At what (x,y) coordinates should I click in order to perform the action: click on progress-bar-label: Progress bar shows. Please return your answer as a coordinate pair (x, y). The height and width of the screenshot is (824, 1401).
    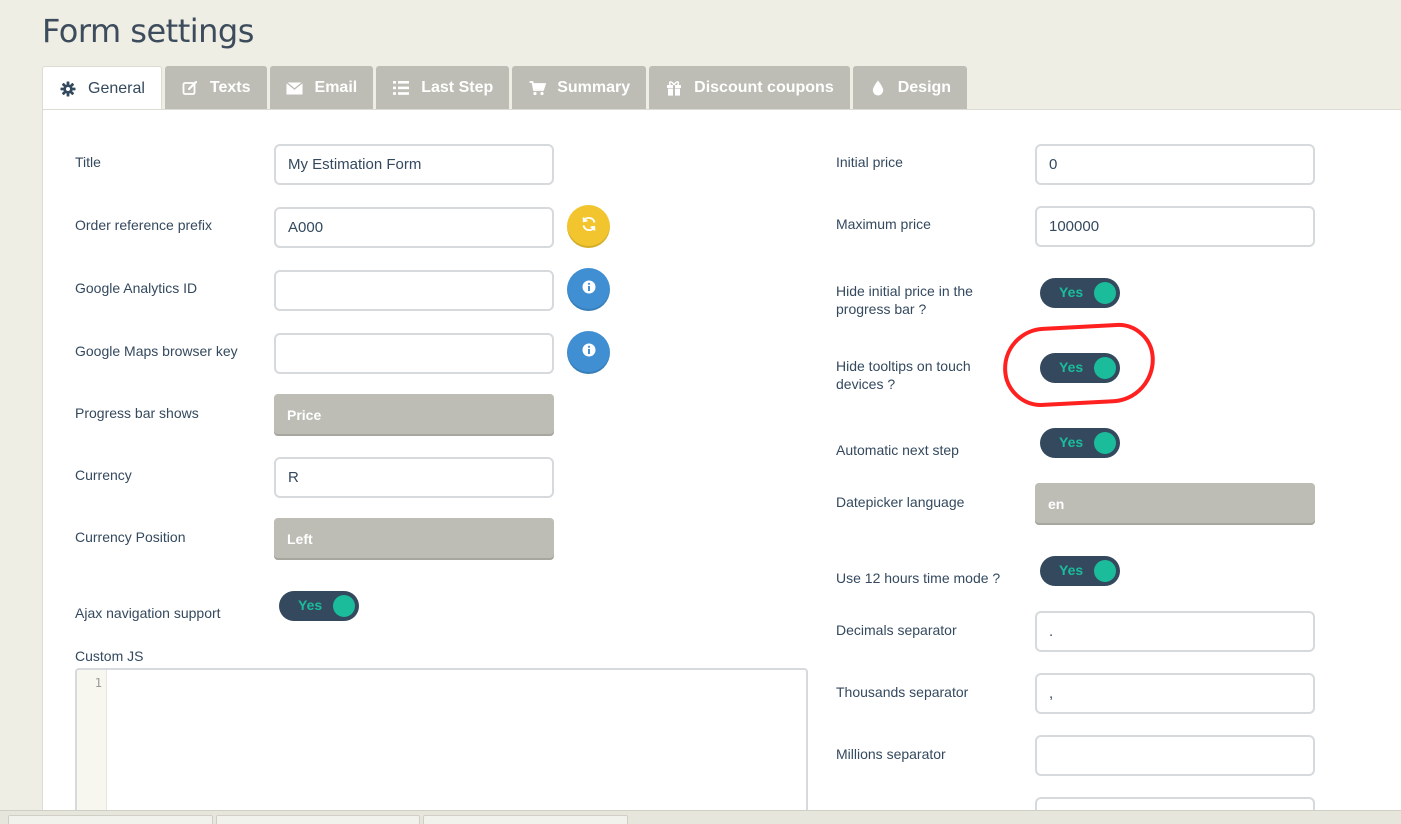
    Looking at the image, I should click on (137, 413).